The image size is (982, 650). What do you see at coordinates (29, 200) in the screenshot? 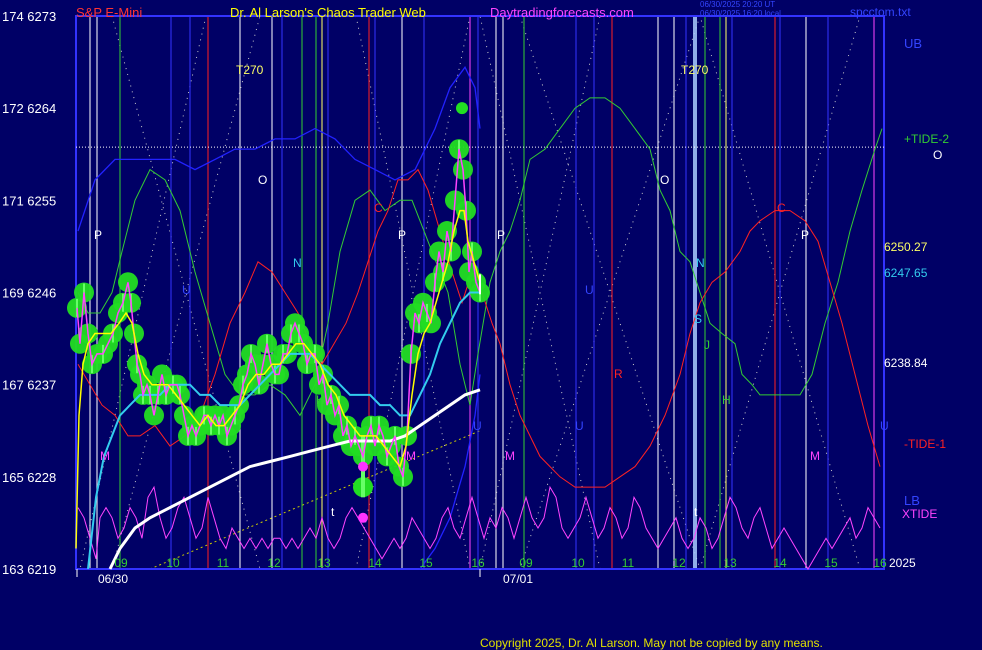
I see `y-tick-label: 171 6255` at bounding box center [29, 200].